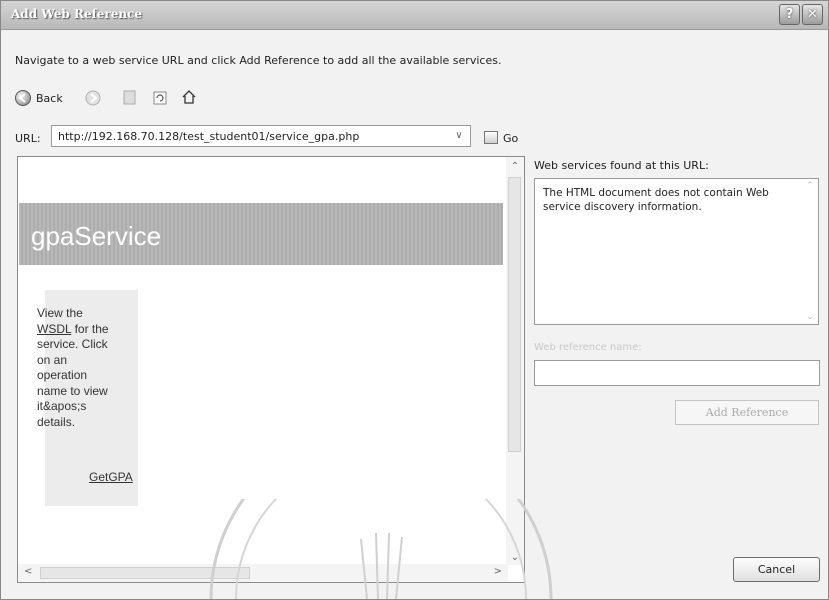  Describe the element at coordinates (511, 138) in the screenshot. I see `go-label: Go` at that location.